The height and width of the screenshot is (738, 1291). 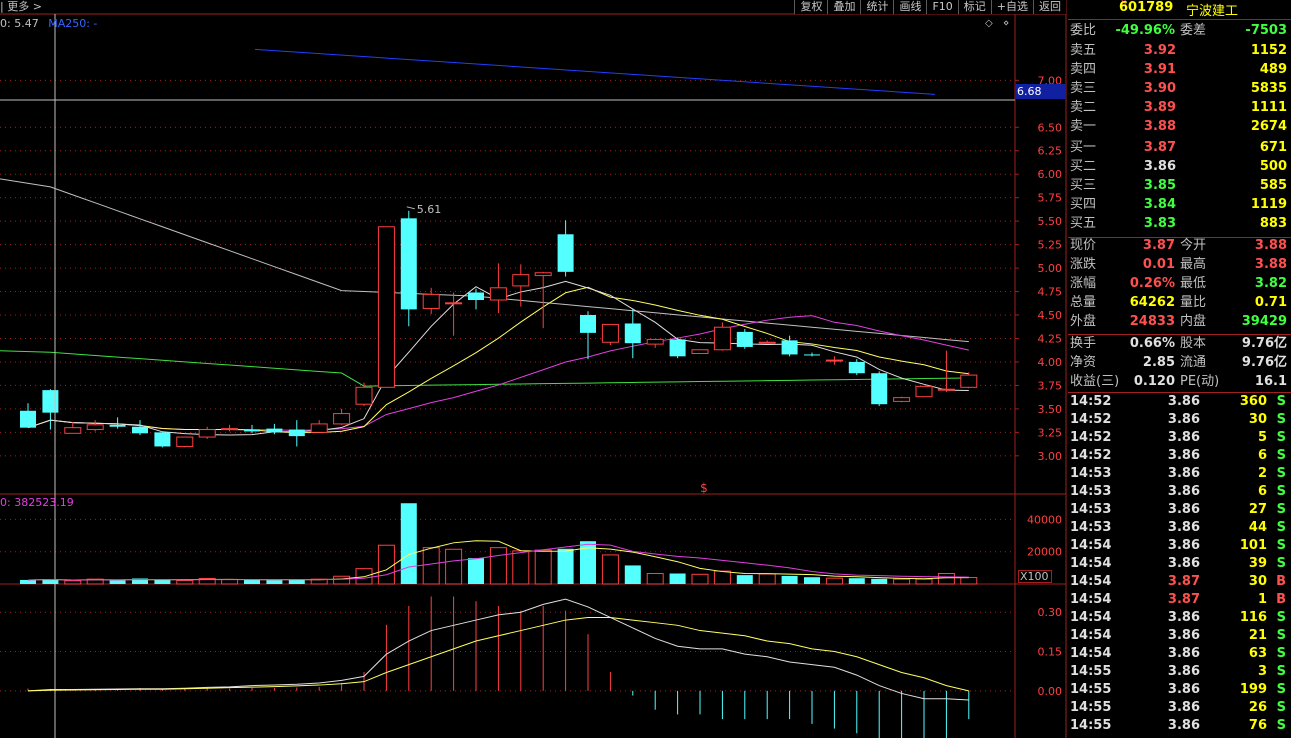 What do you see at coordinates (1179, 654) in the screenshot?
I see `tick-row: 14:54 3.86 63 S` at bounding box center [1179, 654].